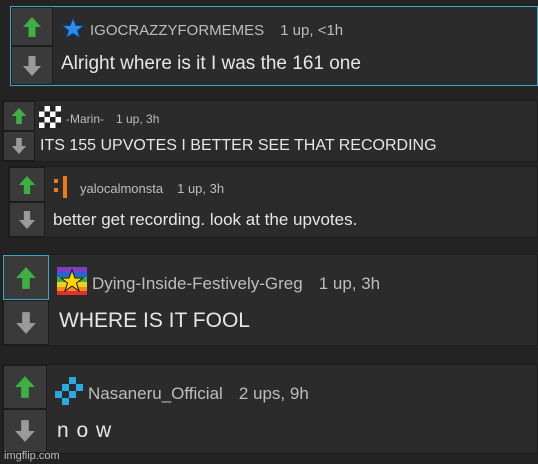 Image resolution: width=538 pixels, height=464 pixels. I want to click on checkered-avatar-icon, so click(50, 117).